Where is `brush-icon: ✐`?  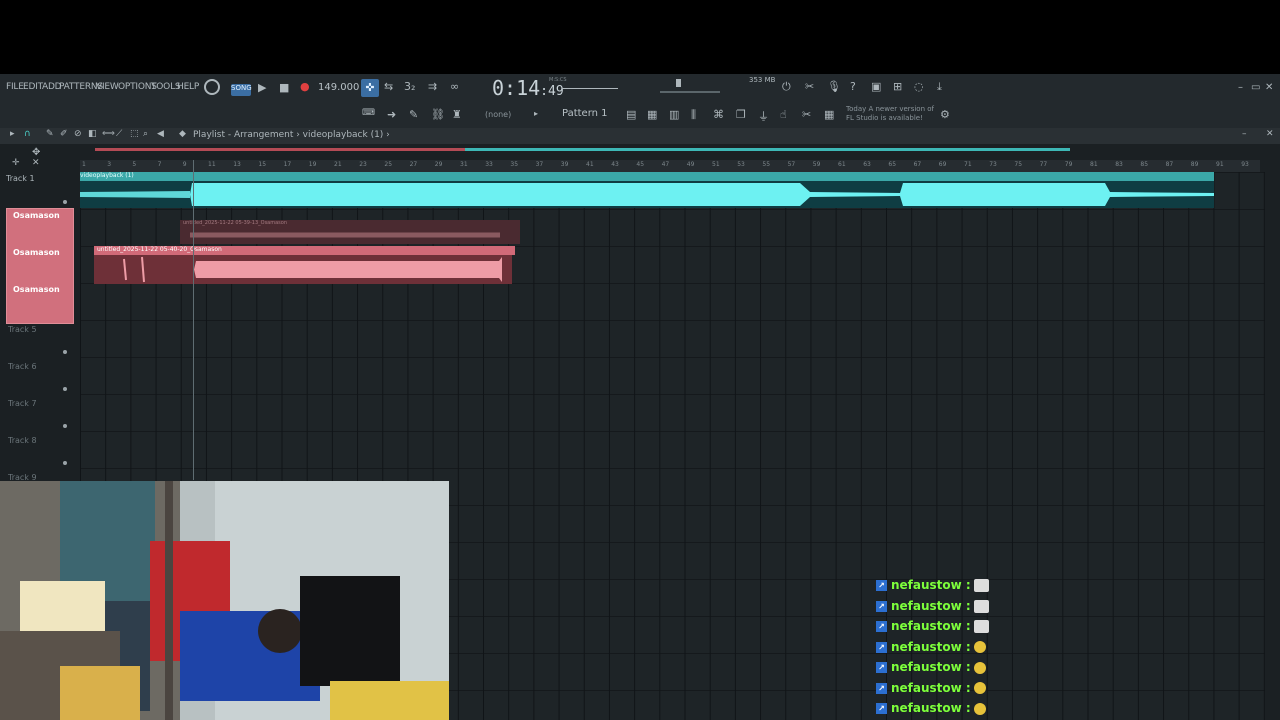
brush-icon: ✐ is located at coordinates (64, 134).